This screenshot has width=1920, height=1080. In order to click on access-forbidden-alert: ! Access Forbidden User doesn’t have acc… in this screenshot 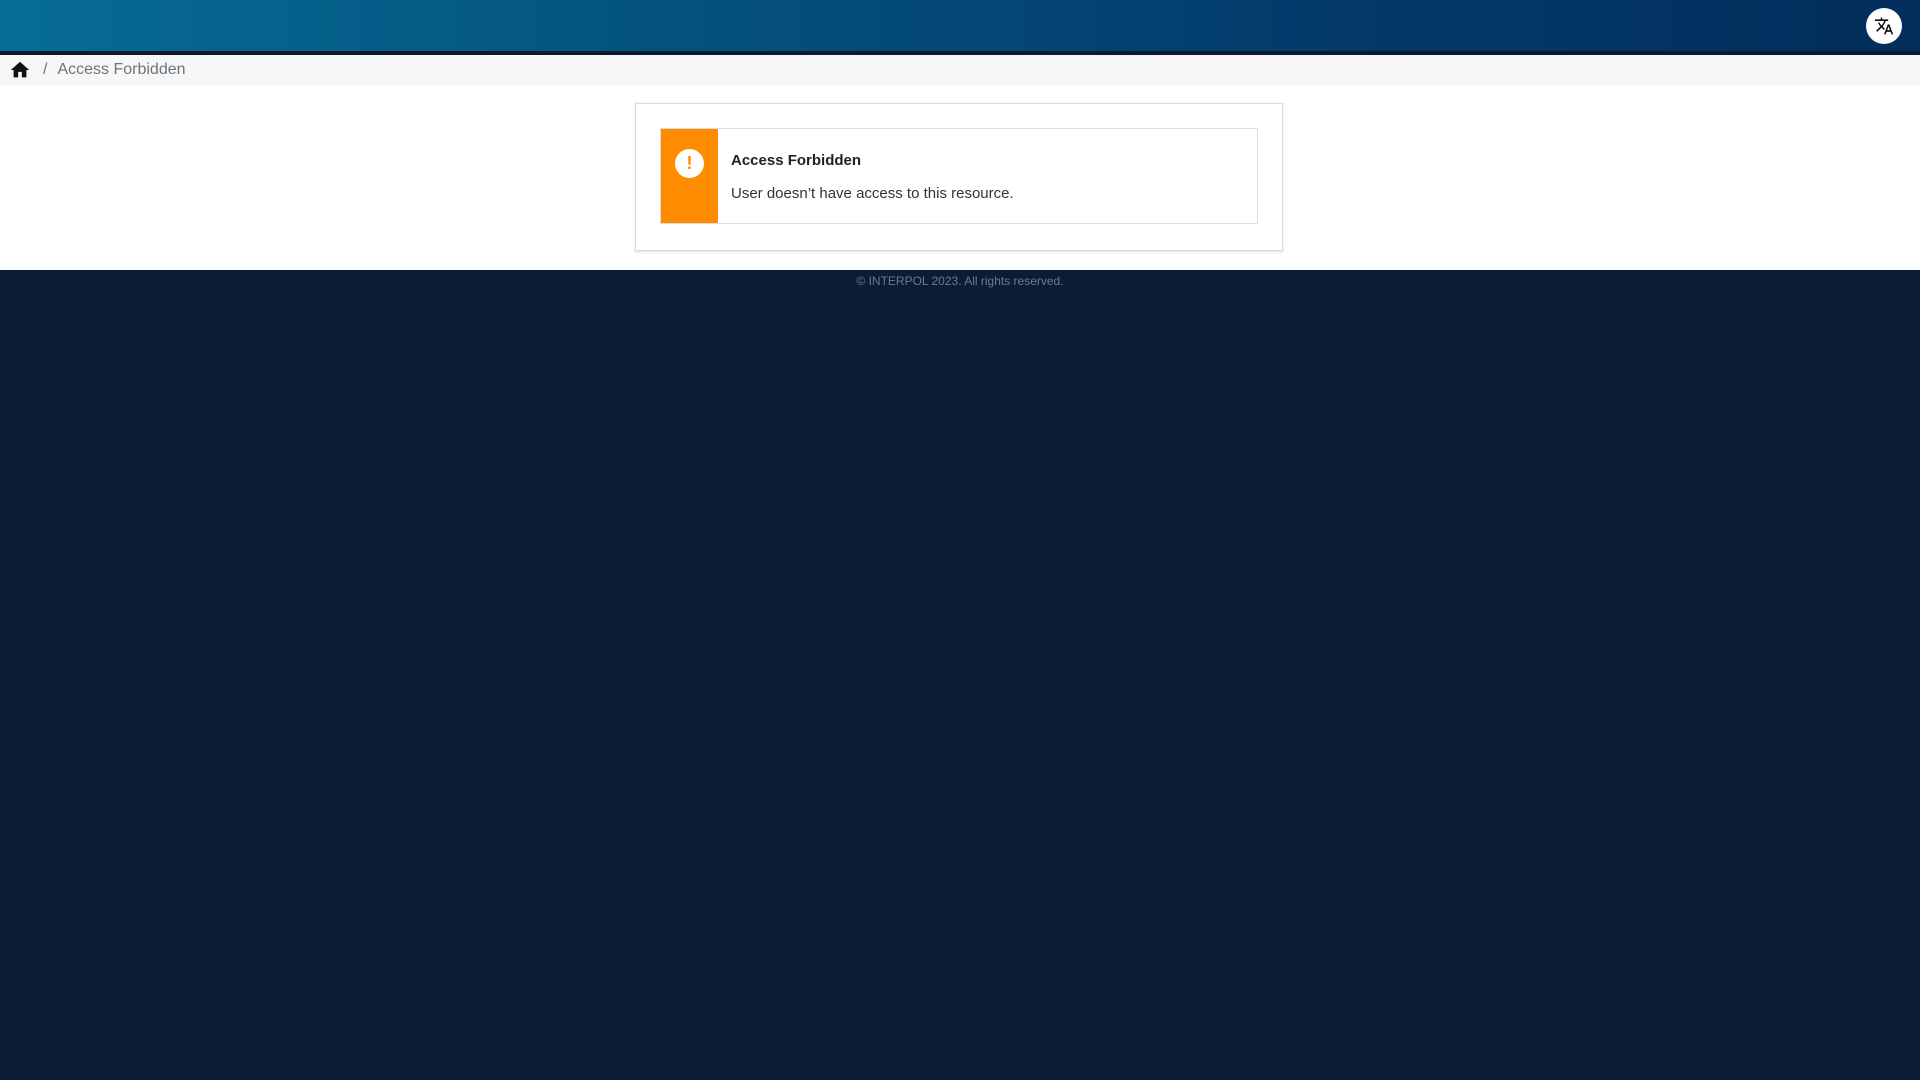, I will do `click(959, 176)`.